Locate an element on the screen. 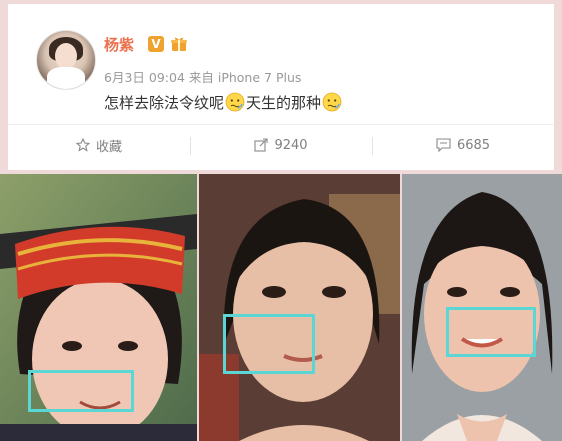  favorite-label: 收藏 is located at coordinates (108, 147).